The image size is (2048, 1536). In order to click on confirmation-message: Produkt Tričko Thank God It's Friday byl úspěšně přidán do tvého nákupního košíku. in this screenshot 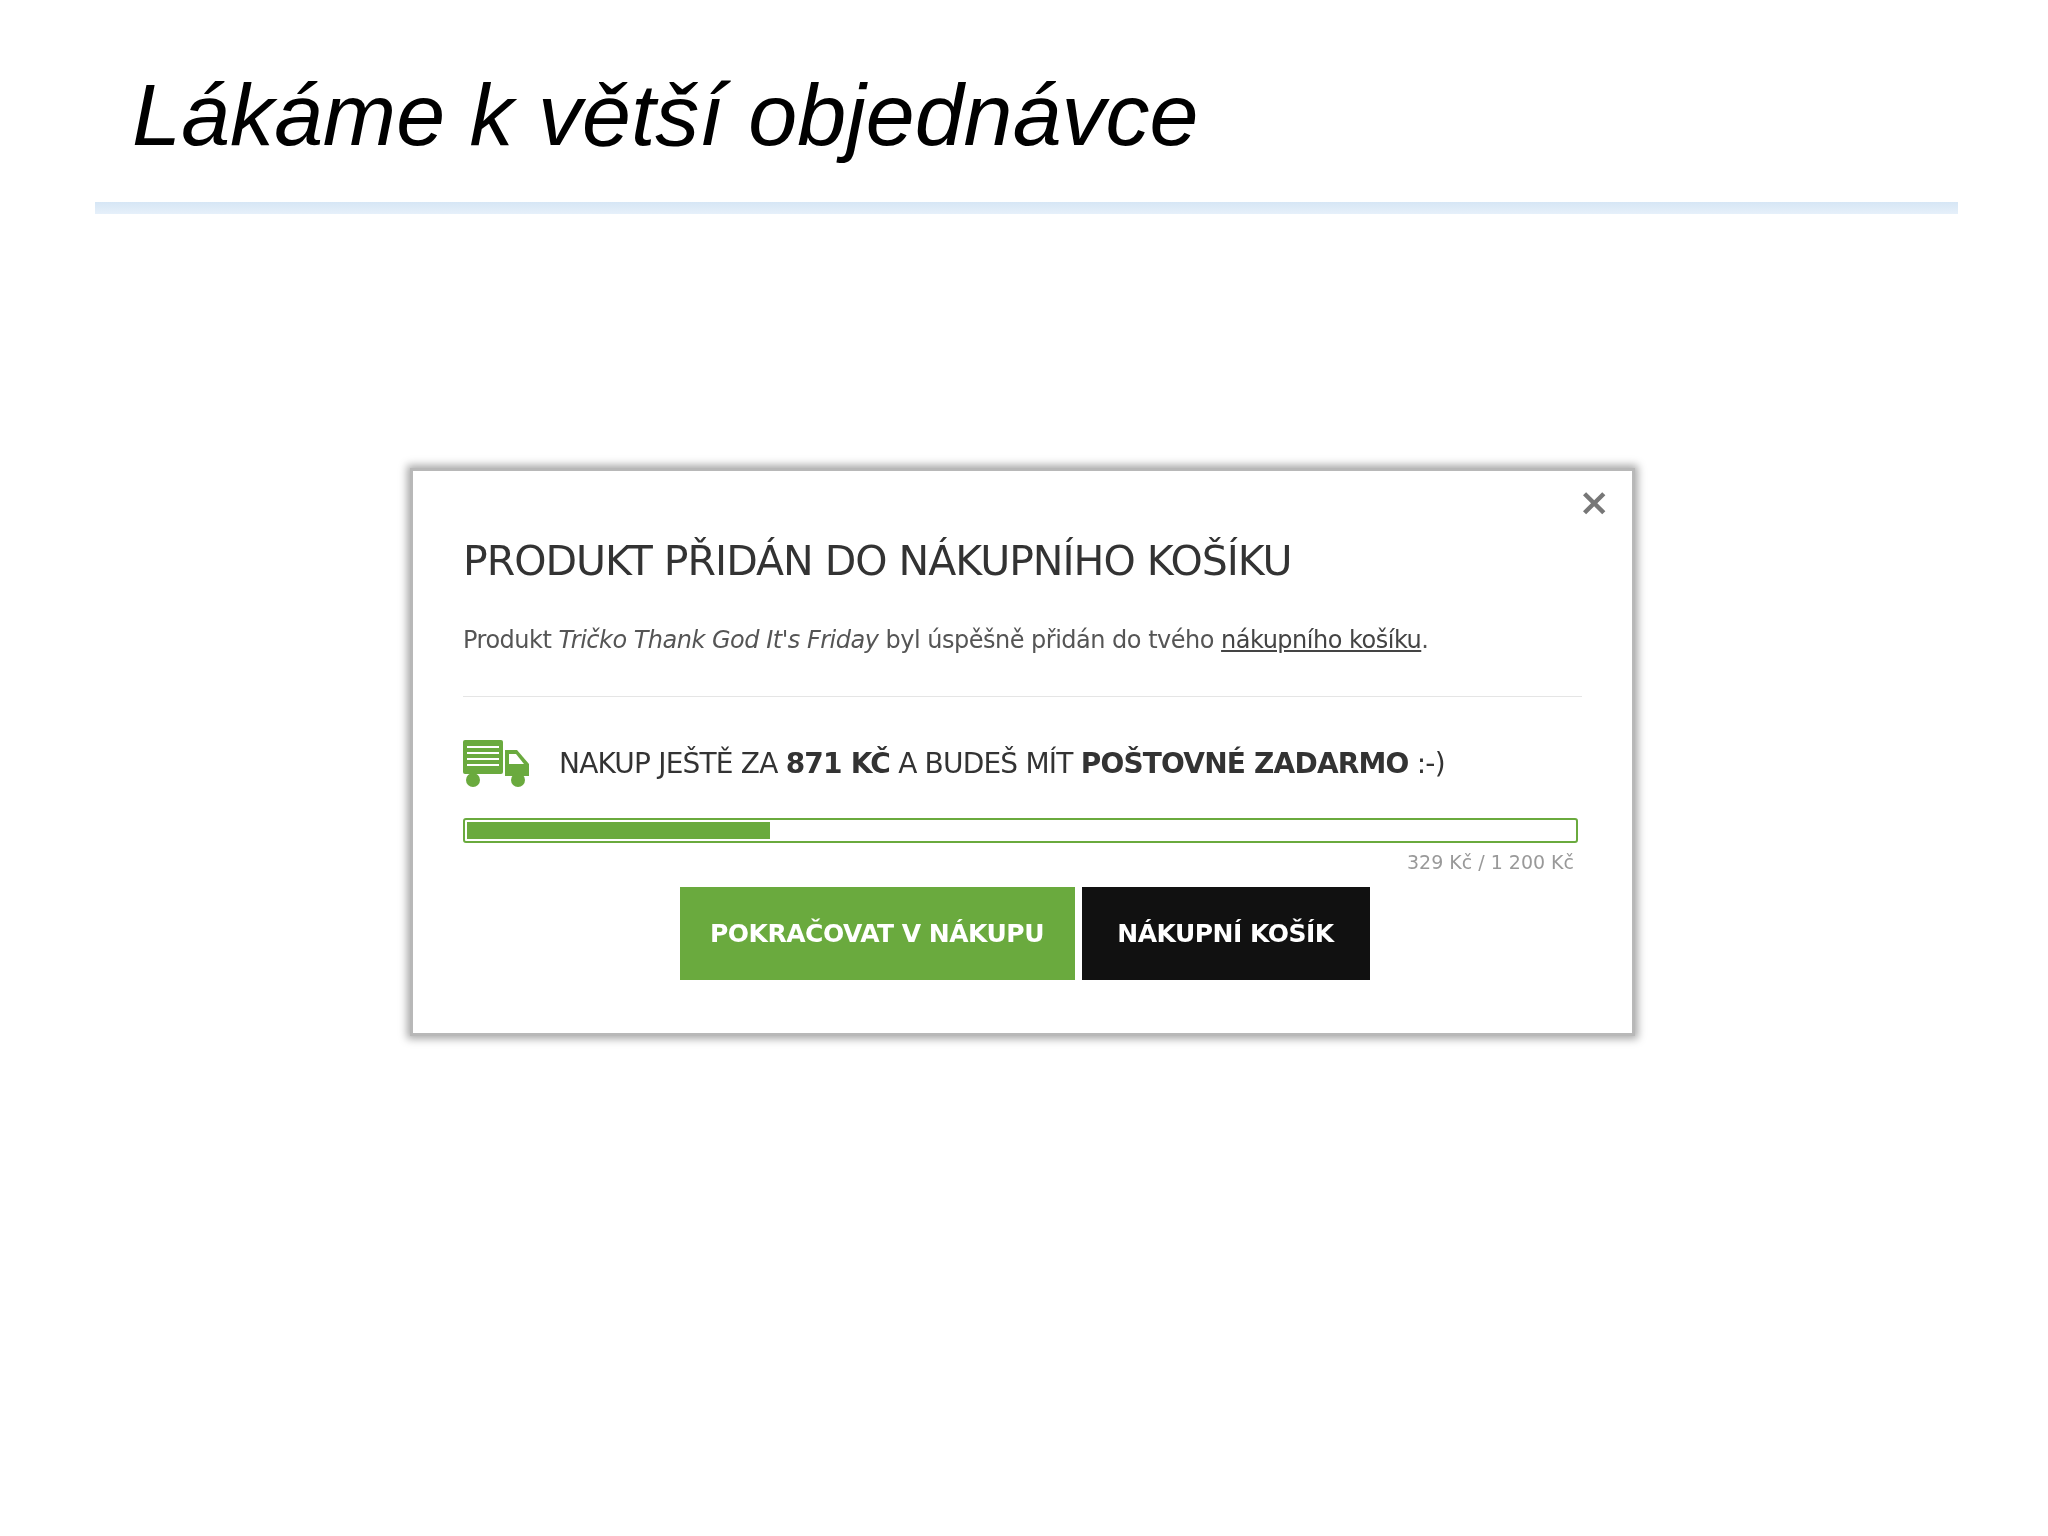, I will do `click(946, 639)`.